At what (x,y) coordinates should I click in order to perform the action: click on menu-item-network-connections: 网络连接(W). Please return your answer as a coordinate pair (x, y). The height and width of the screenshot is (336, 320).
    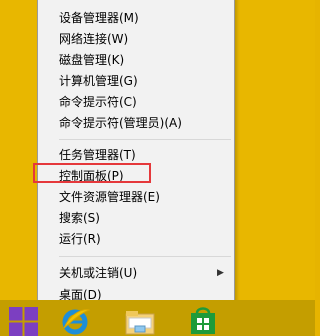
    Looking at the image, I should click on (136, 39).